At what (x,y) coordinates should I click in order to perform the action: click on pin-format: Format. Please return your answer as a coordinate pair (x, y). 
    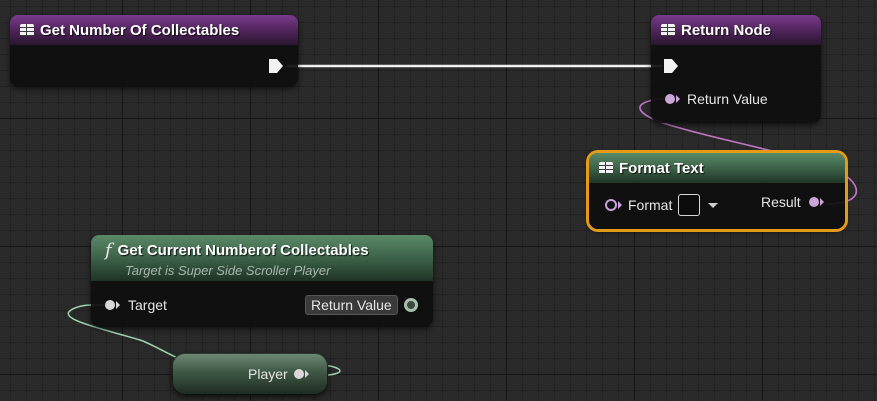
    Looking at the image, I should click on (662, 205).